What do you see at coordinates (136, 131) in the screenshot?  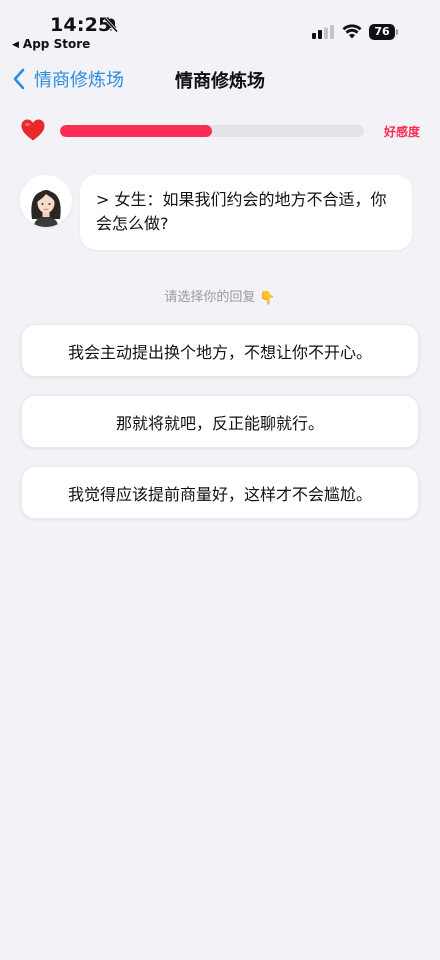 I see `favor-progress-fill` at bounding box center [136, 131].